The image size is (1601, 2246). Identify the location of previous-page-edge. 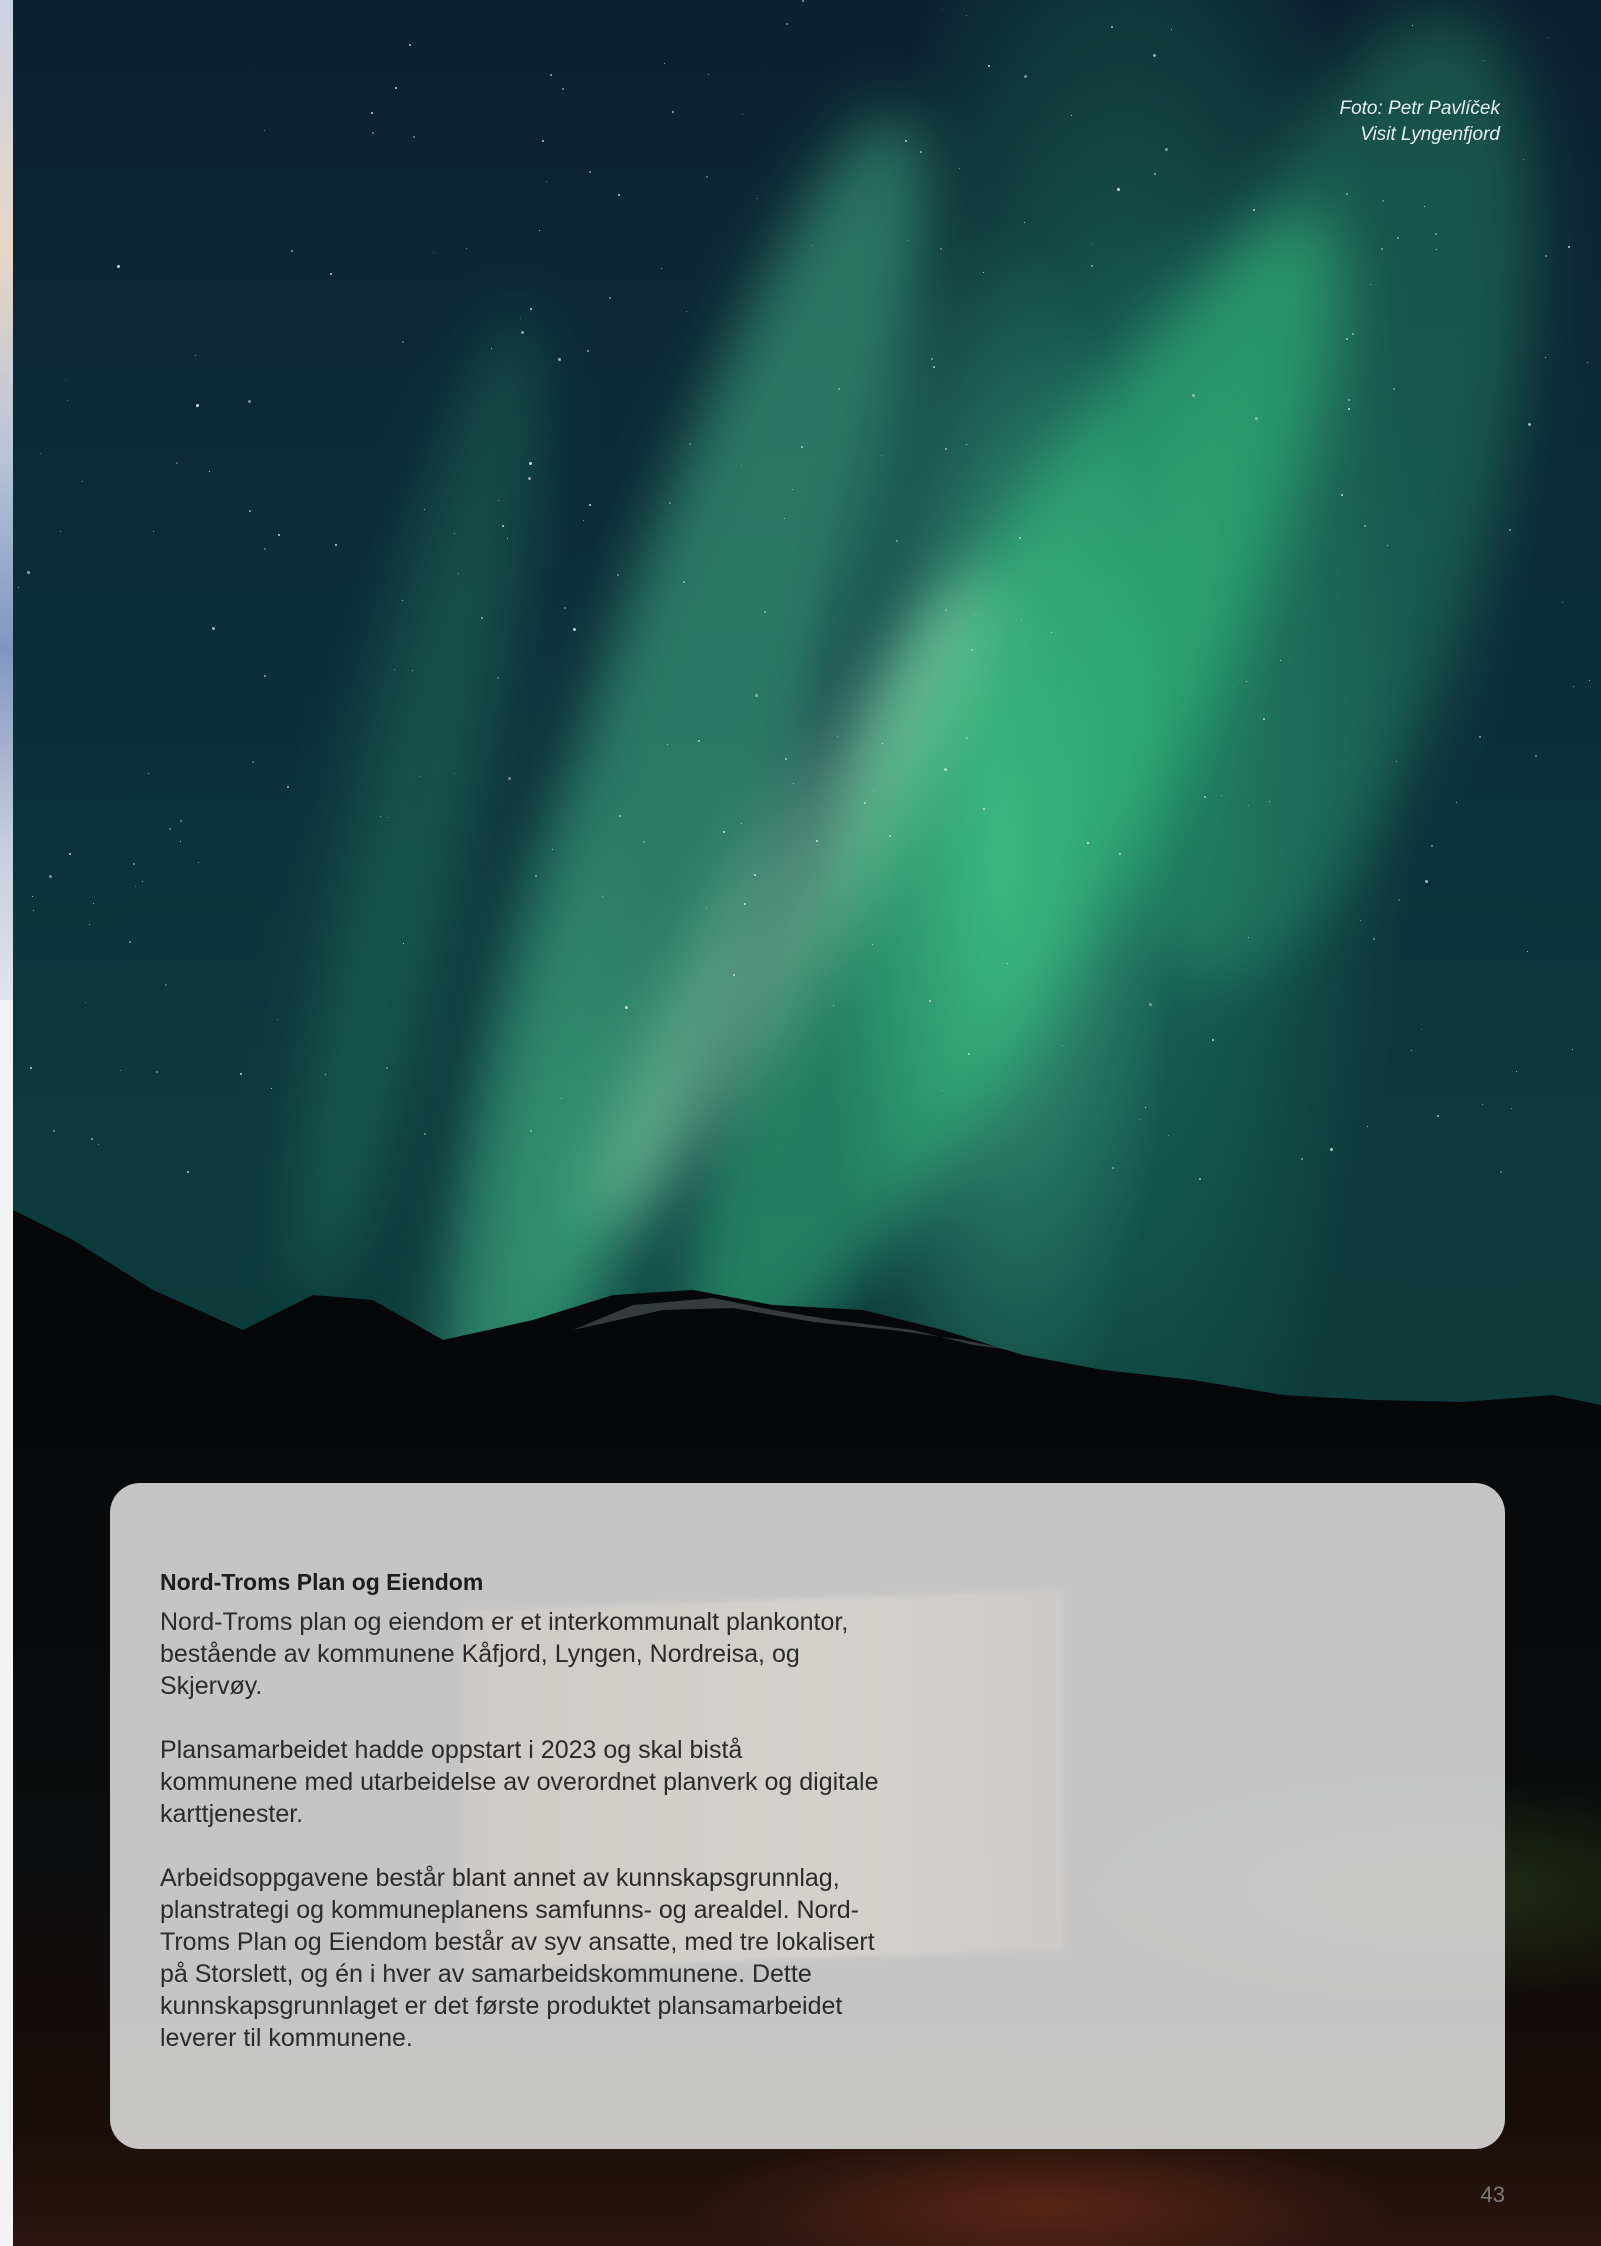
(6, 500).